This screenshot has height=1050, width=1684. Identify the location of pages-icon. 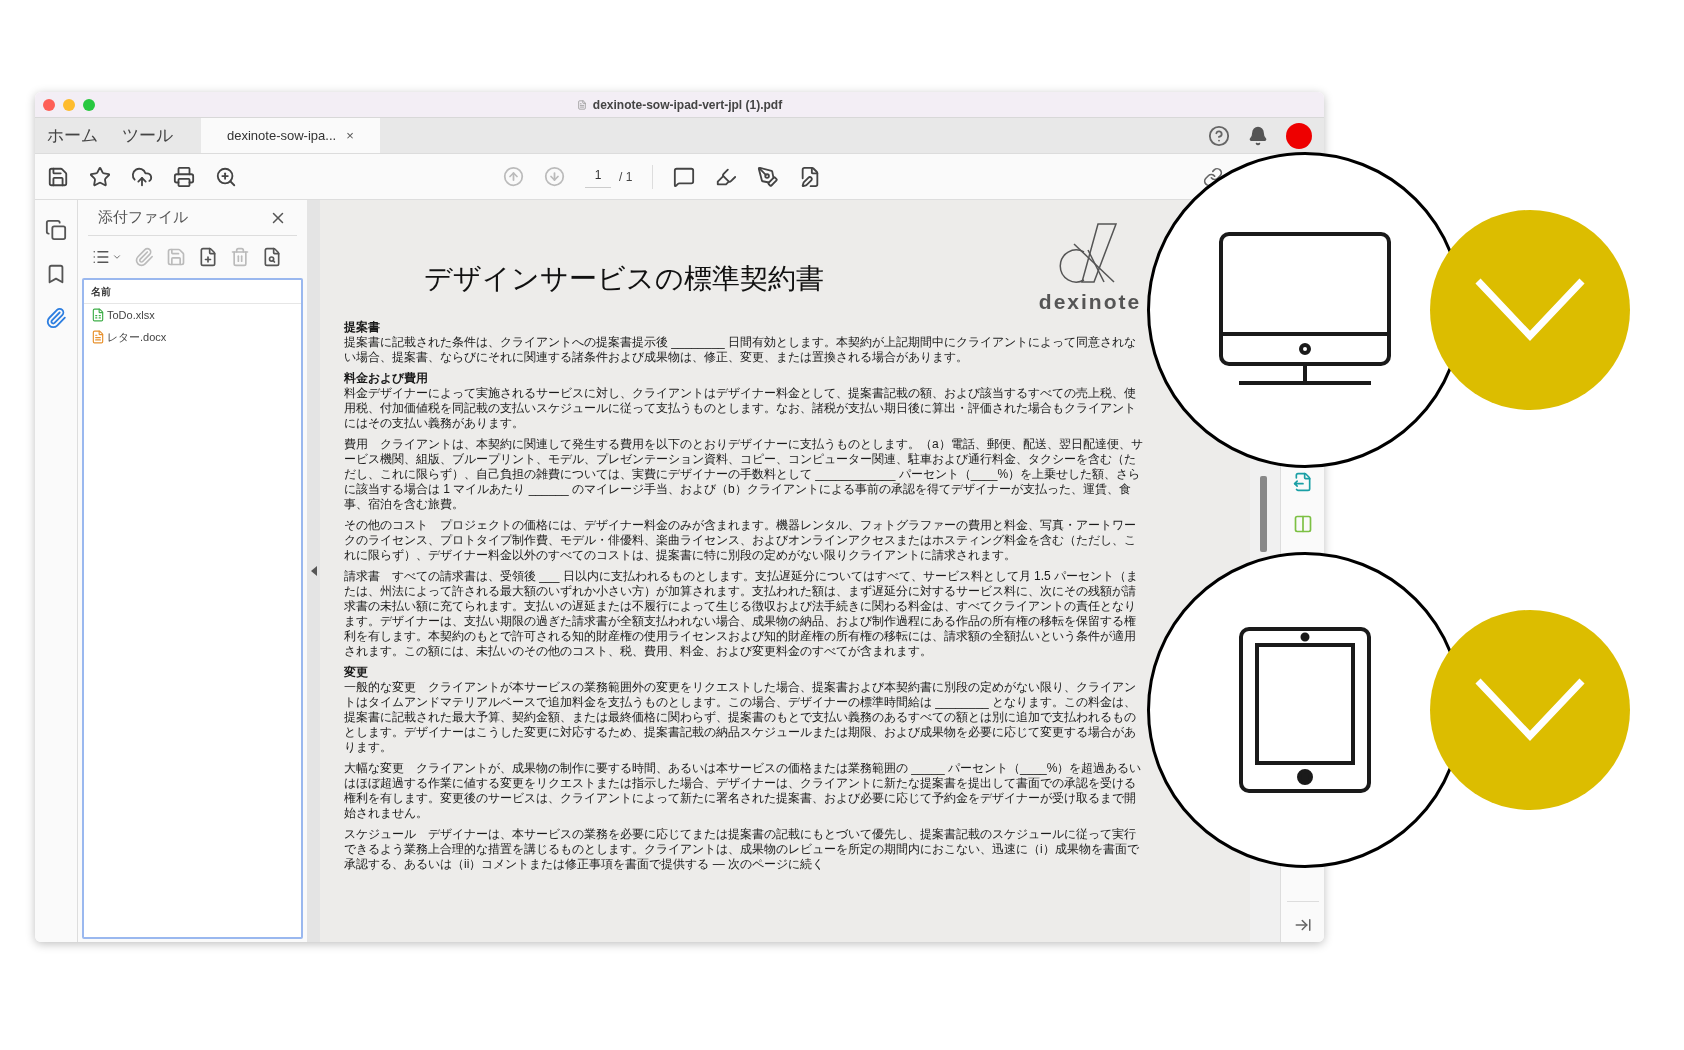
(56, 230).